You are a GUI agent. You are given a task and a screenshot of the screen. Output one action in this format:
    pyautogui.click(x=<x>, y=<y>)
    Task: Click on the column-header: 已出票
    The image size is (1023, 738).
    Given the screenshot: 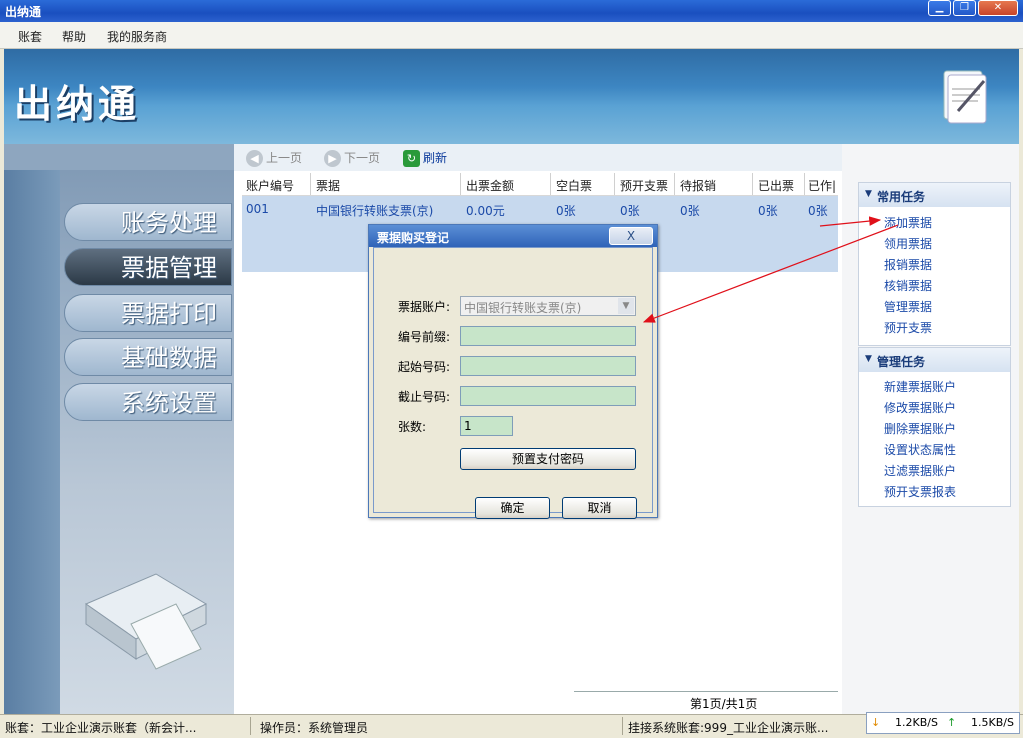 What is the action you would take?
    pyautogui.click(x=776, y=185)
    